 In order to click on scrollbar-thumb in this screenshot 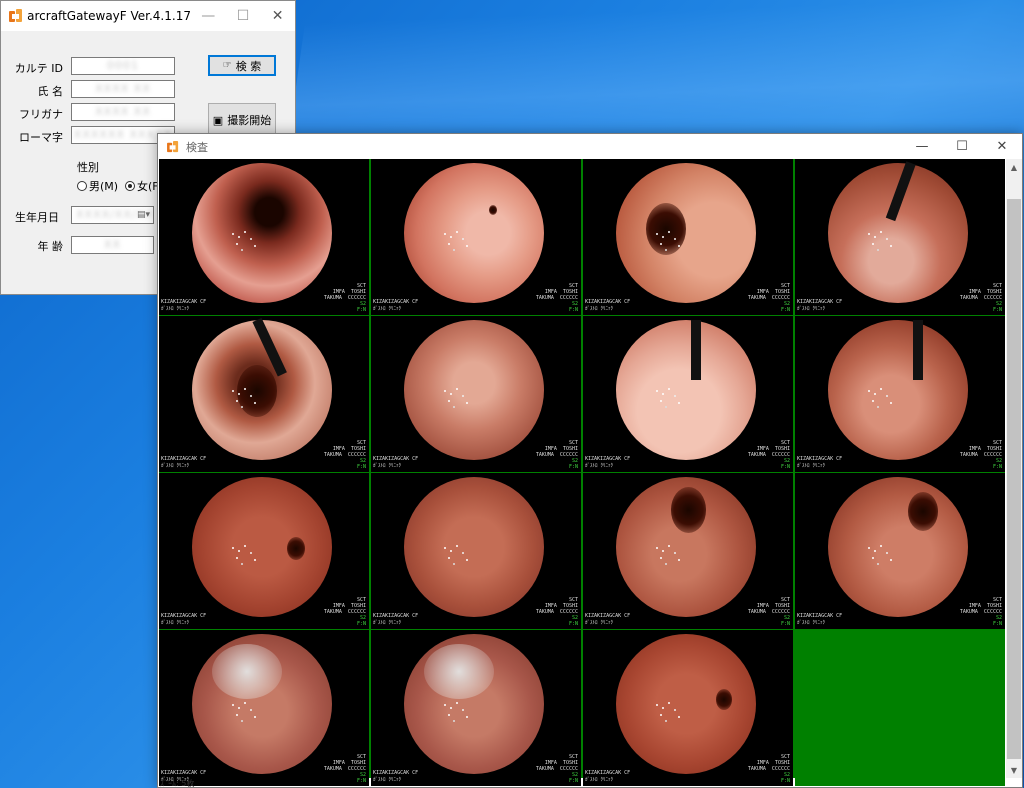, I will do `click(1014, 479)`.